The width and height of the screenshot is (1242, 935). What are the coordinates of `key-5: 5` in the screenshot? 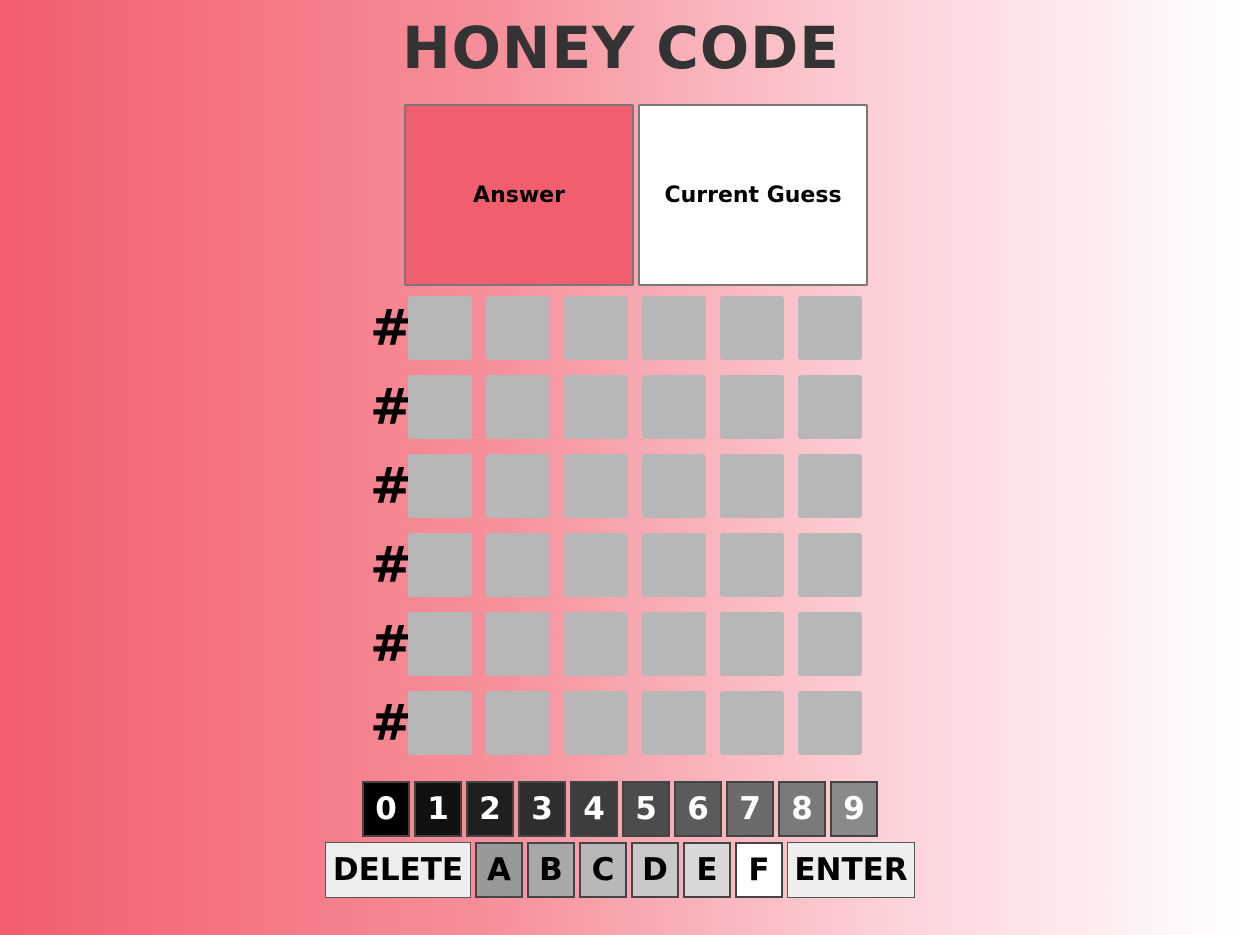 It's located at (646, 809).